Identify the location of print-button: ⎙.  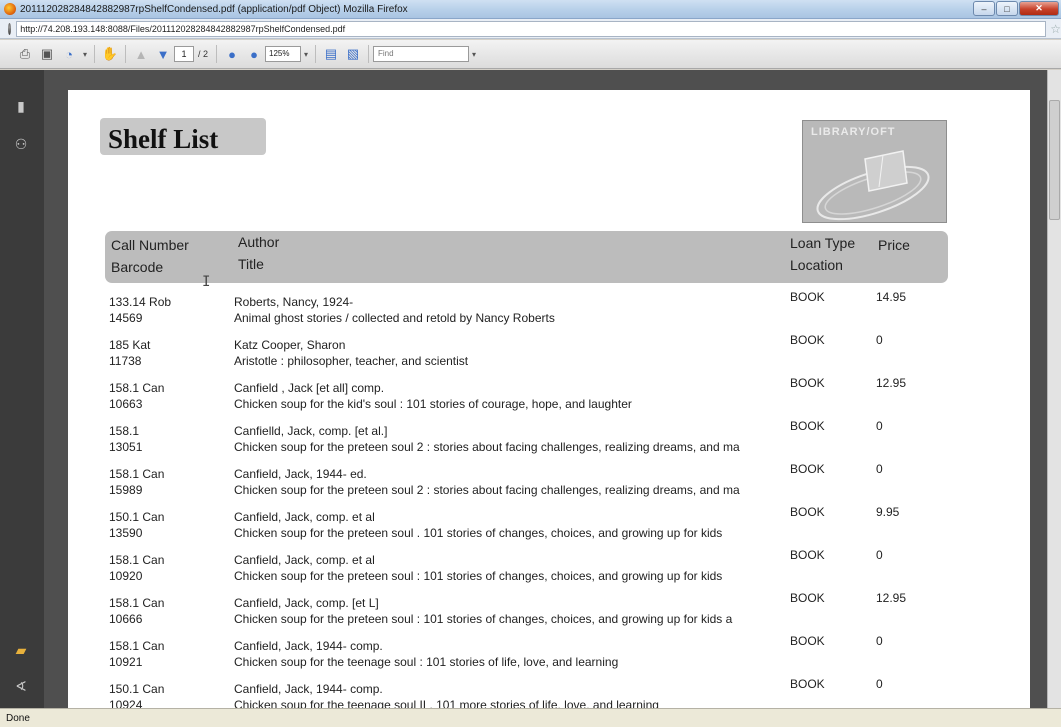
(25, 54).